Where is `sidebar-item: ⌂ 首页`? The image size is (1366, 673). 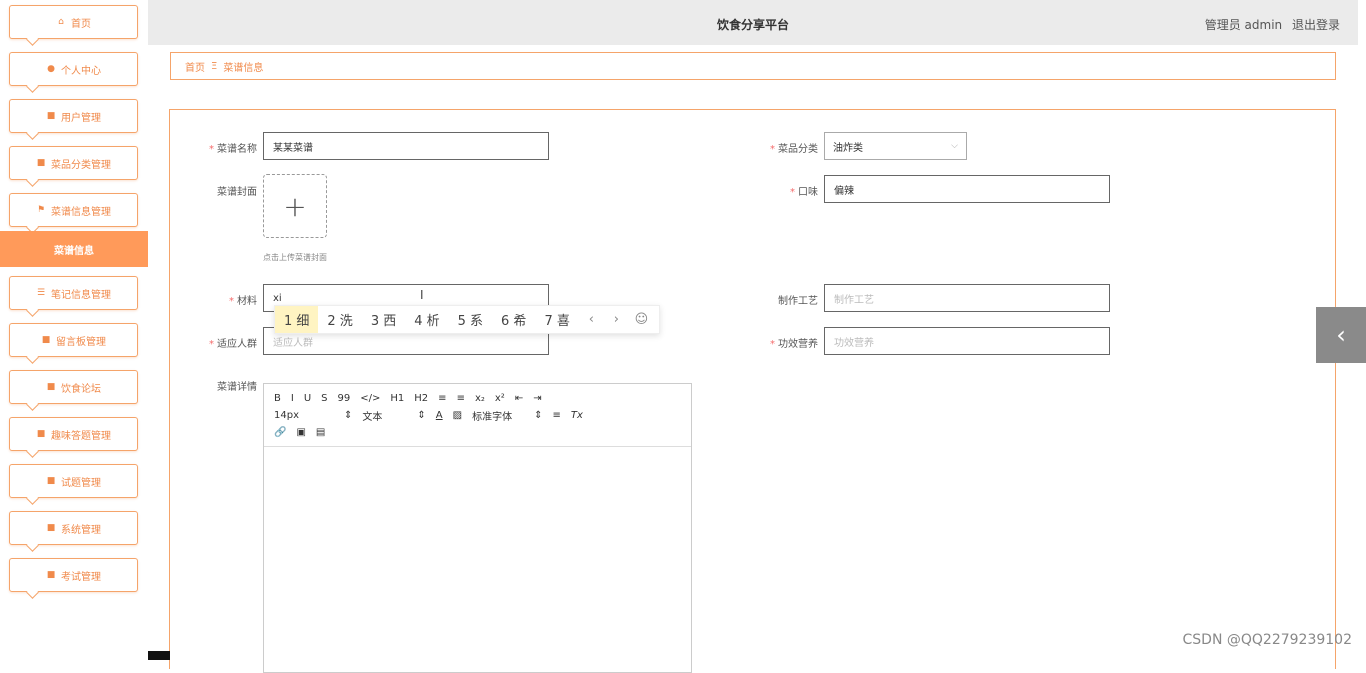
sidebar-item: ⌂ 首页 is located at coordinates (73, 22).